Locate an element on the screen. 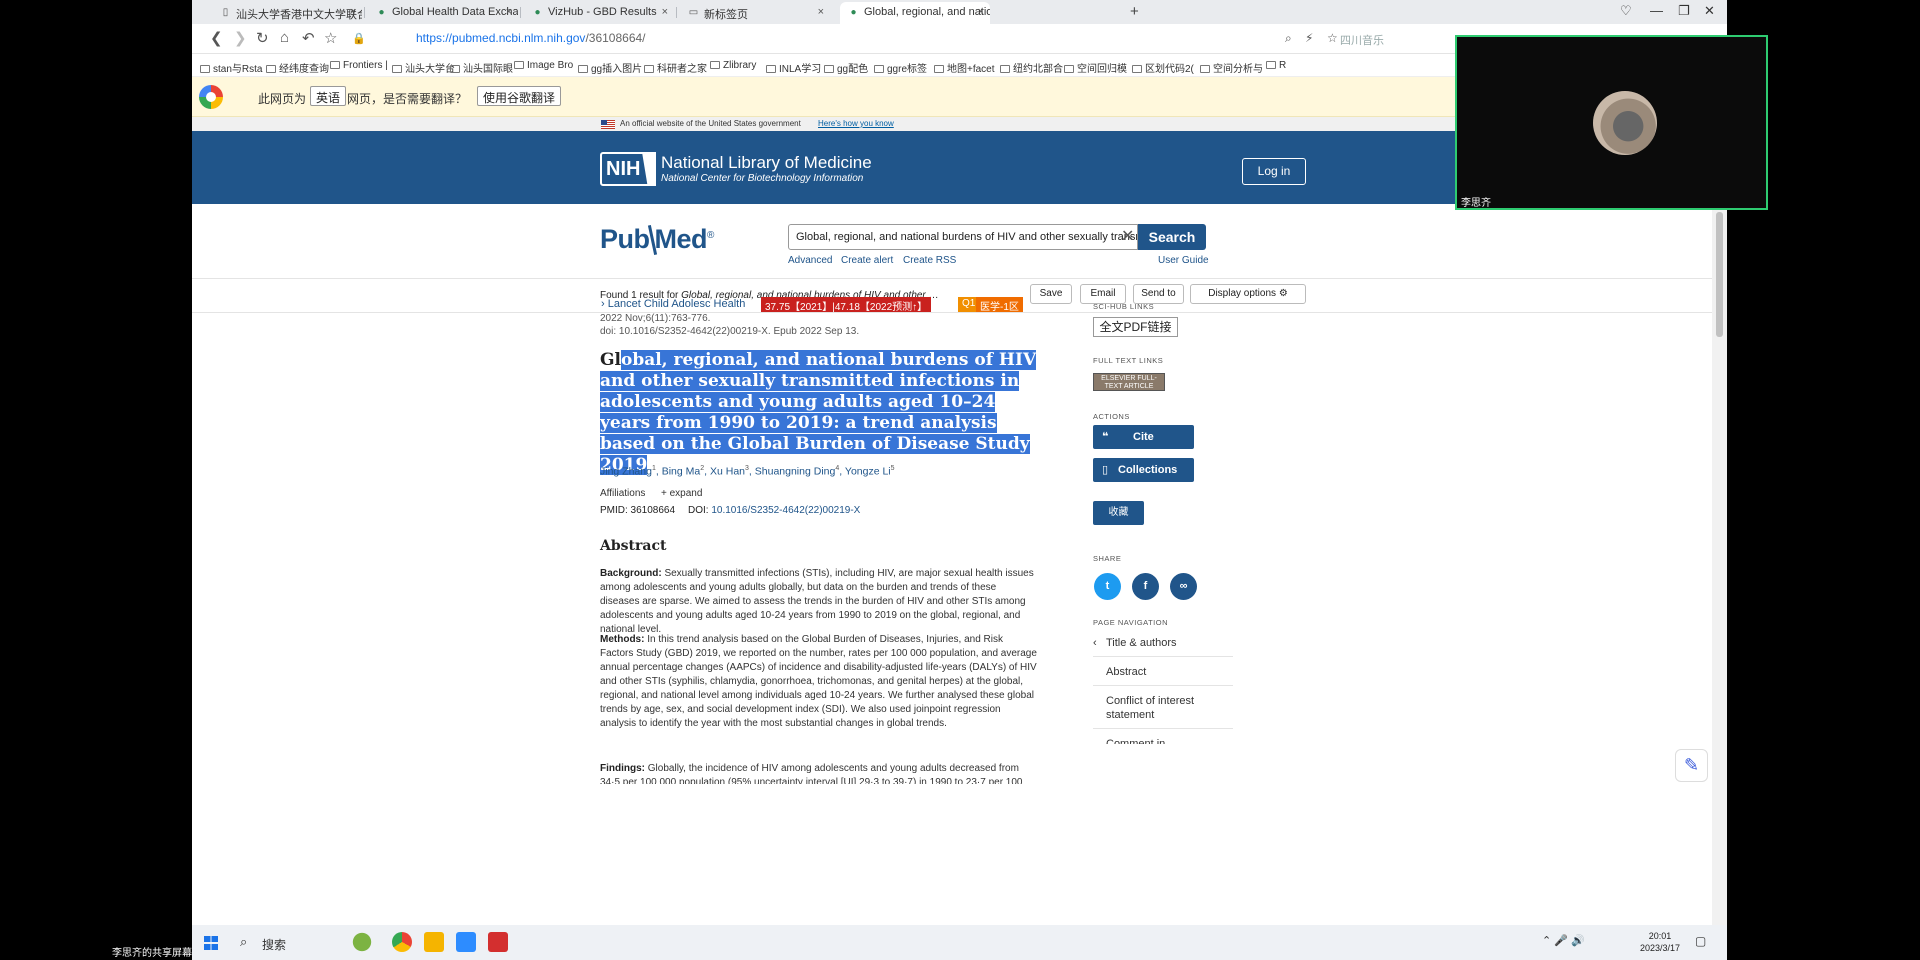  tab-4: ▭ 新标签页 × is located at coordinates (755, 13).